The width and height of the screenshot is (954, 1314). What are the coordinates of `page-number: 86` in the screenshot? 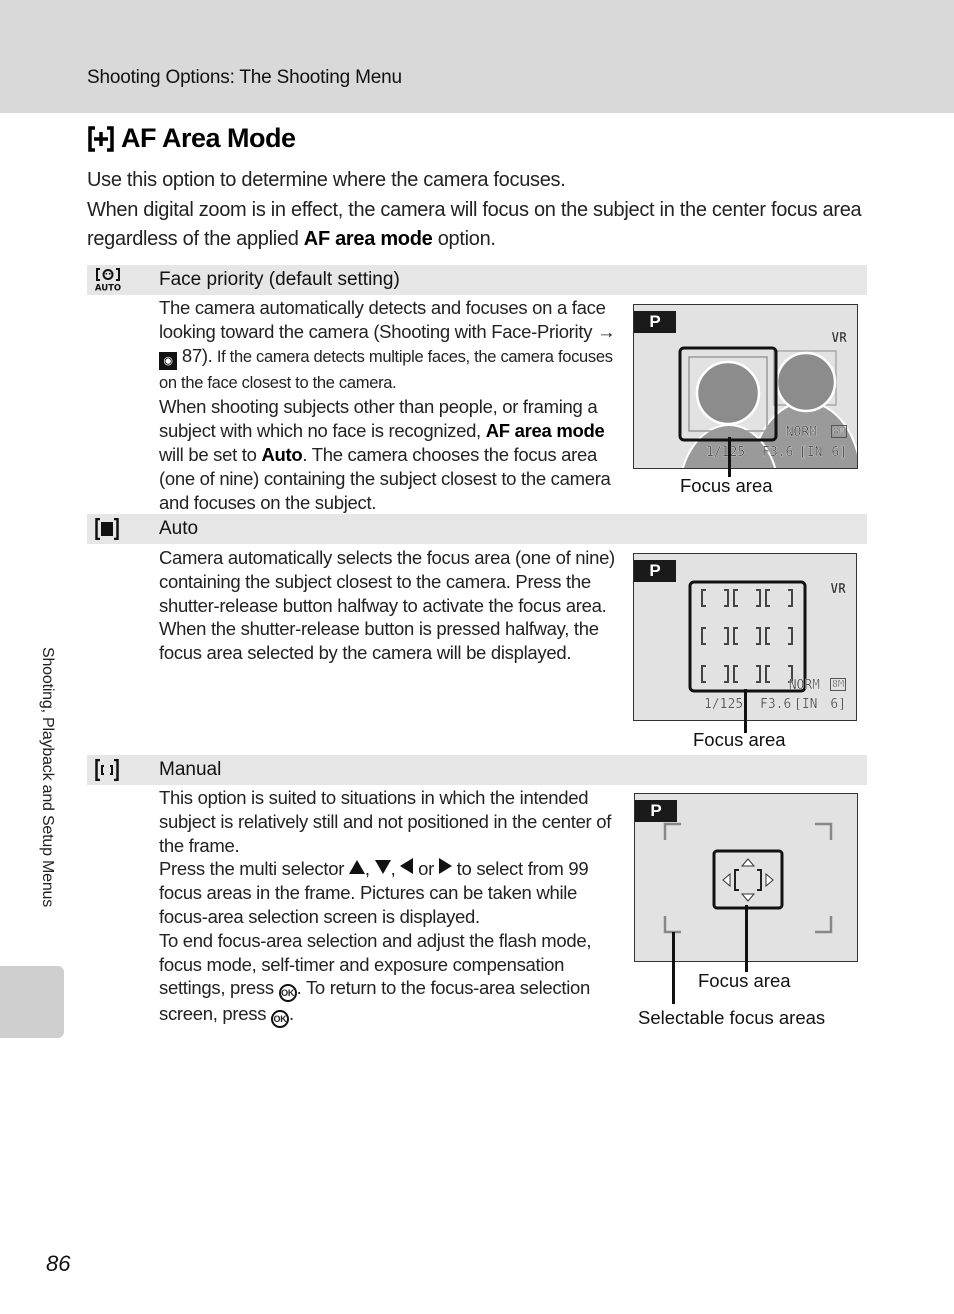 It's located at (58, 1263).